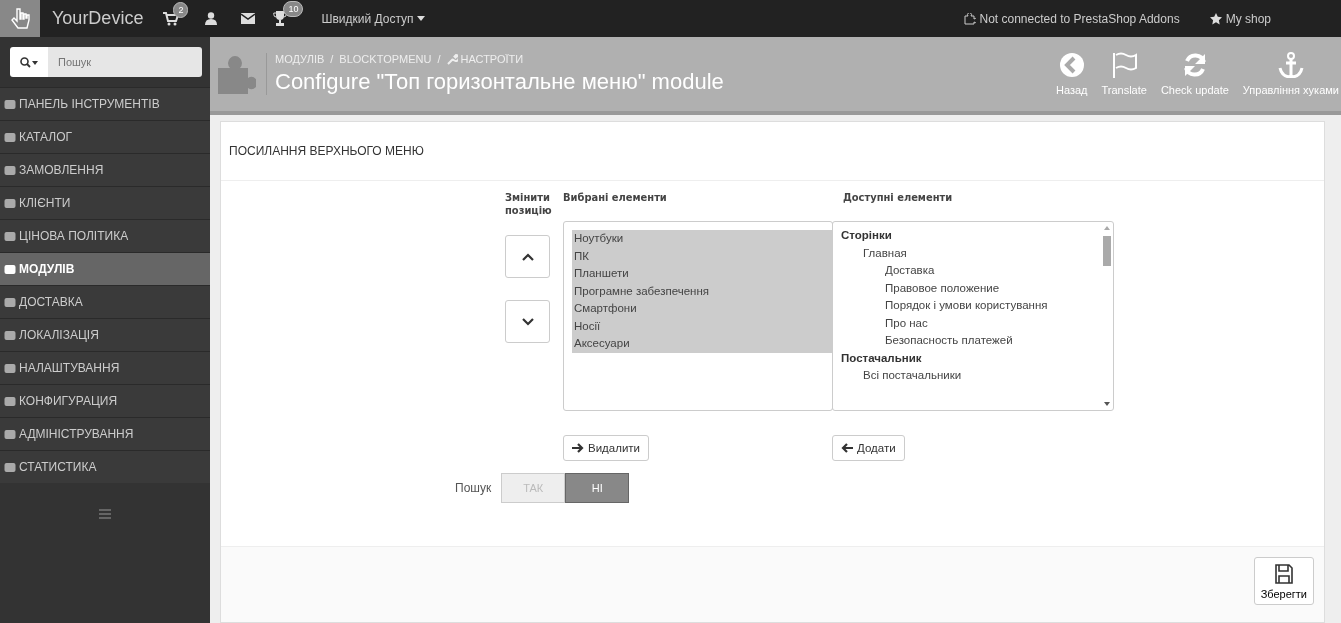 The height and width of the screenshot is (623, 1341). What do you see at coordinates (1071, 18) in the screenshot?
I see `addons-status-link: Not connected to PrestaShop Addons` at bounding box center [1071, 18].